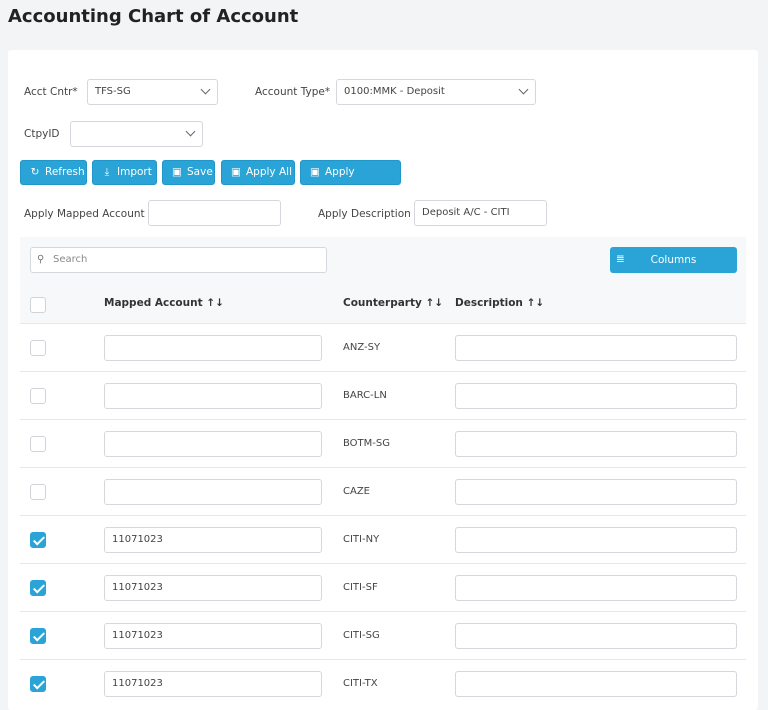 This screenshot has height=710, width=768. Describe the element at coordinates (673, 260) in the screenshot. I see `columns-button: ≣ Columns` at that location.